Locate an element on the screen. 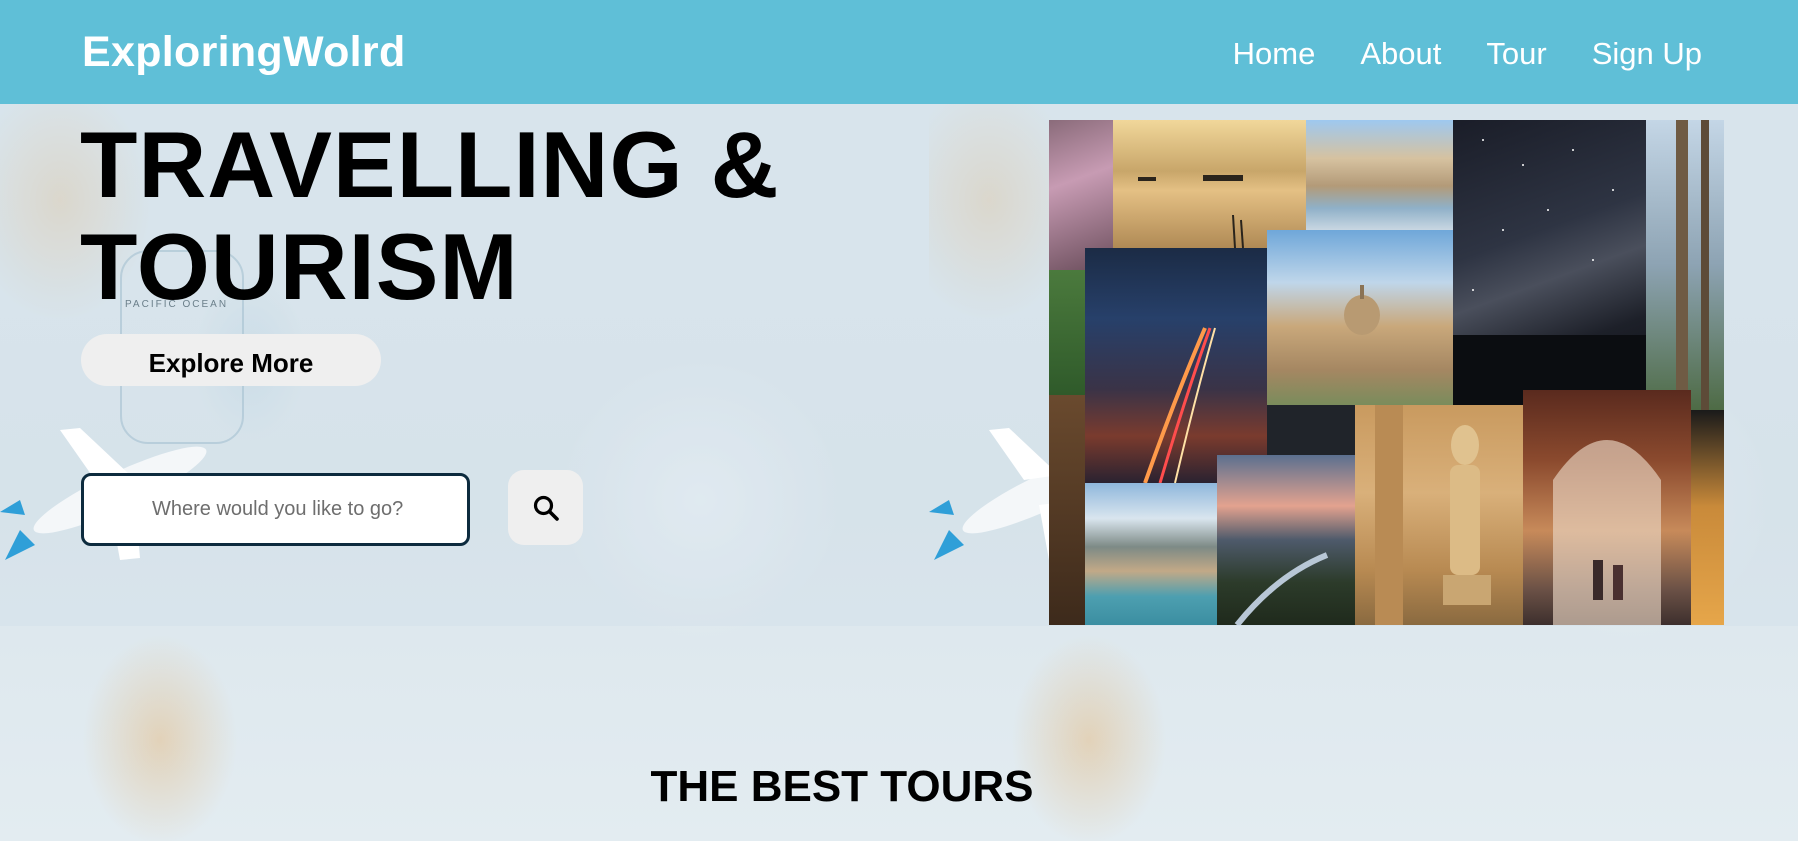 Image resolution: width=1798 pixels, height=841 pixels. photo-egyptian-statue is located at coordinates (1439, 515).